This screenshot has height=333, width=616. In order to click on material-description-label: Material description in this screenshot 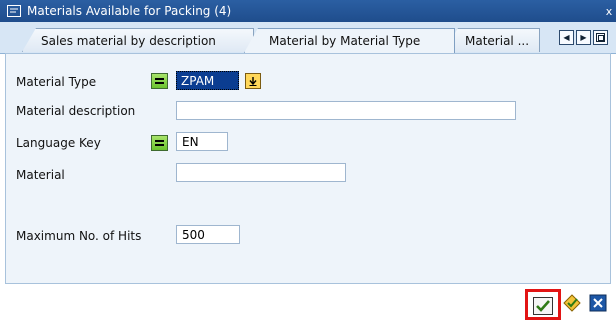, I will do `click(76, 111)`.